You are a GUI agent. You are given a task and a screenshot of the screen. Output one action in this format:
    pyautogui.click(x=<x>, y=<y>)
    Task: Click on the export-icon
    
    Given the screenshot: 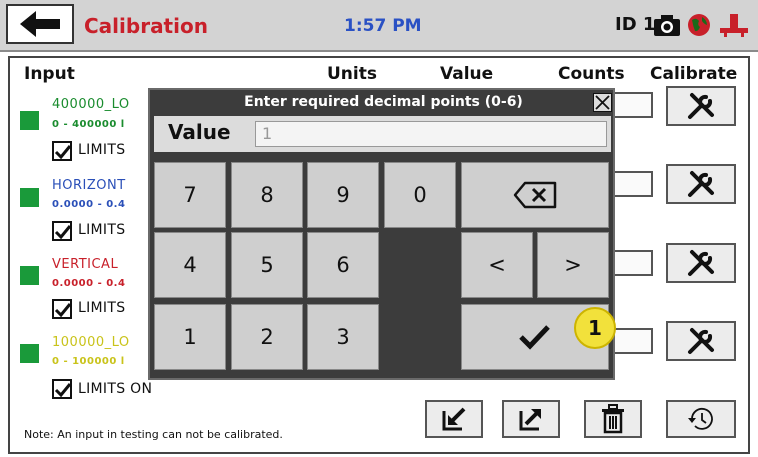 What is the action you would take?
    pyautogui.click(x=530, y=420)
    